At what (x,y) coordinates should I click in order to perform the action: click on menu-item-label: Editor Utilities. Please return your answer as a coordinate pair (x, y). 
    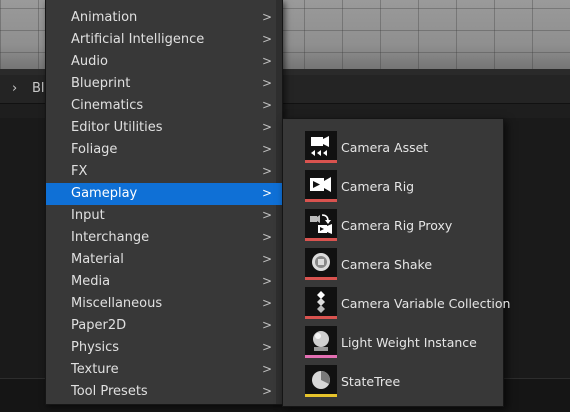
    Looking at the image, I should click on (117, 127).